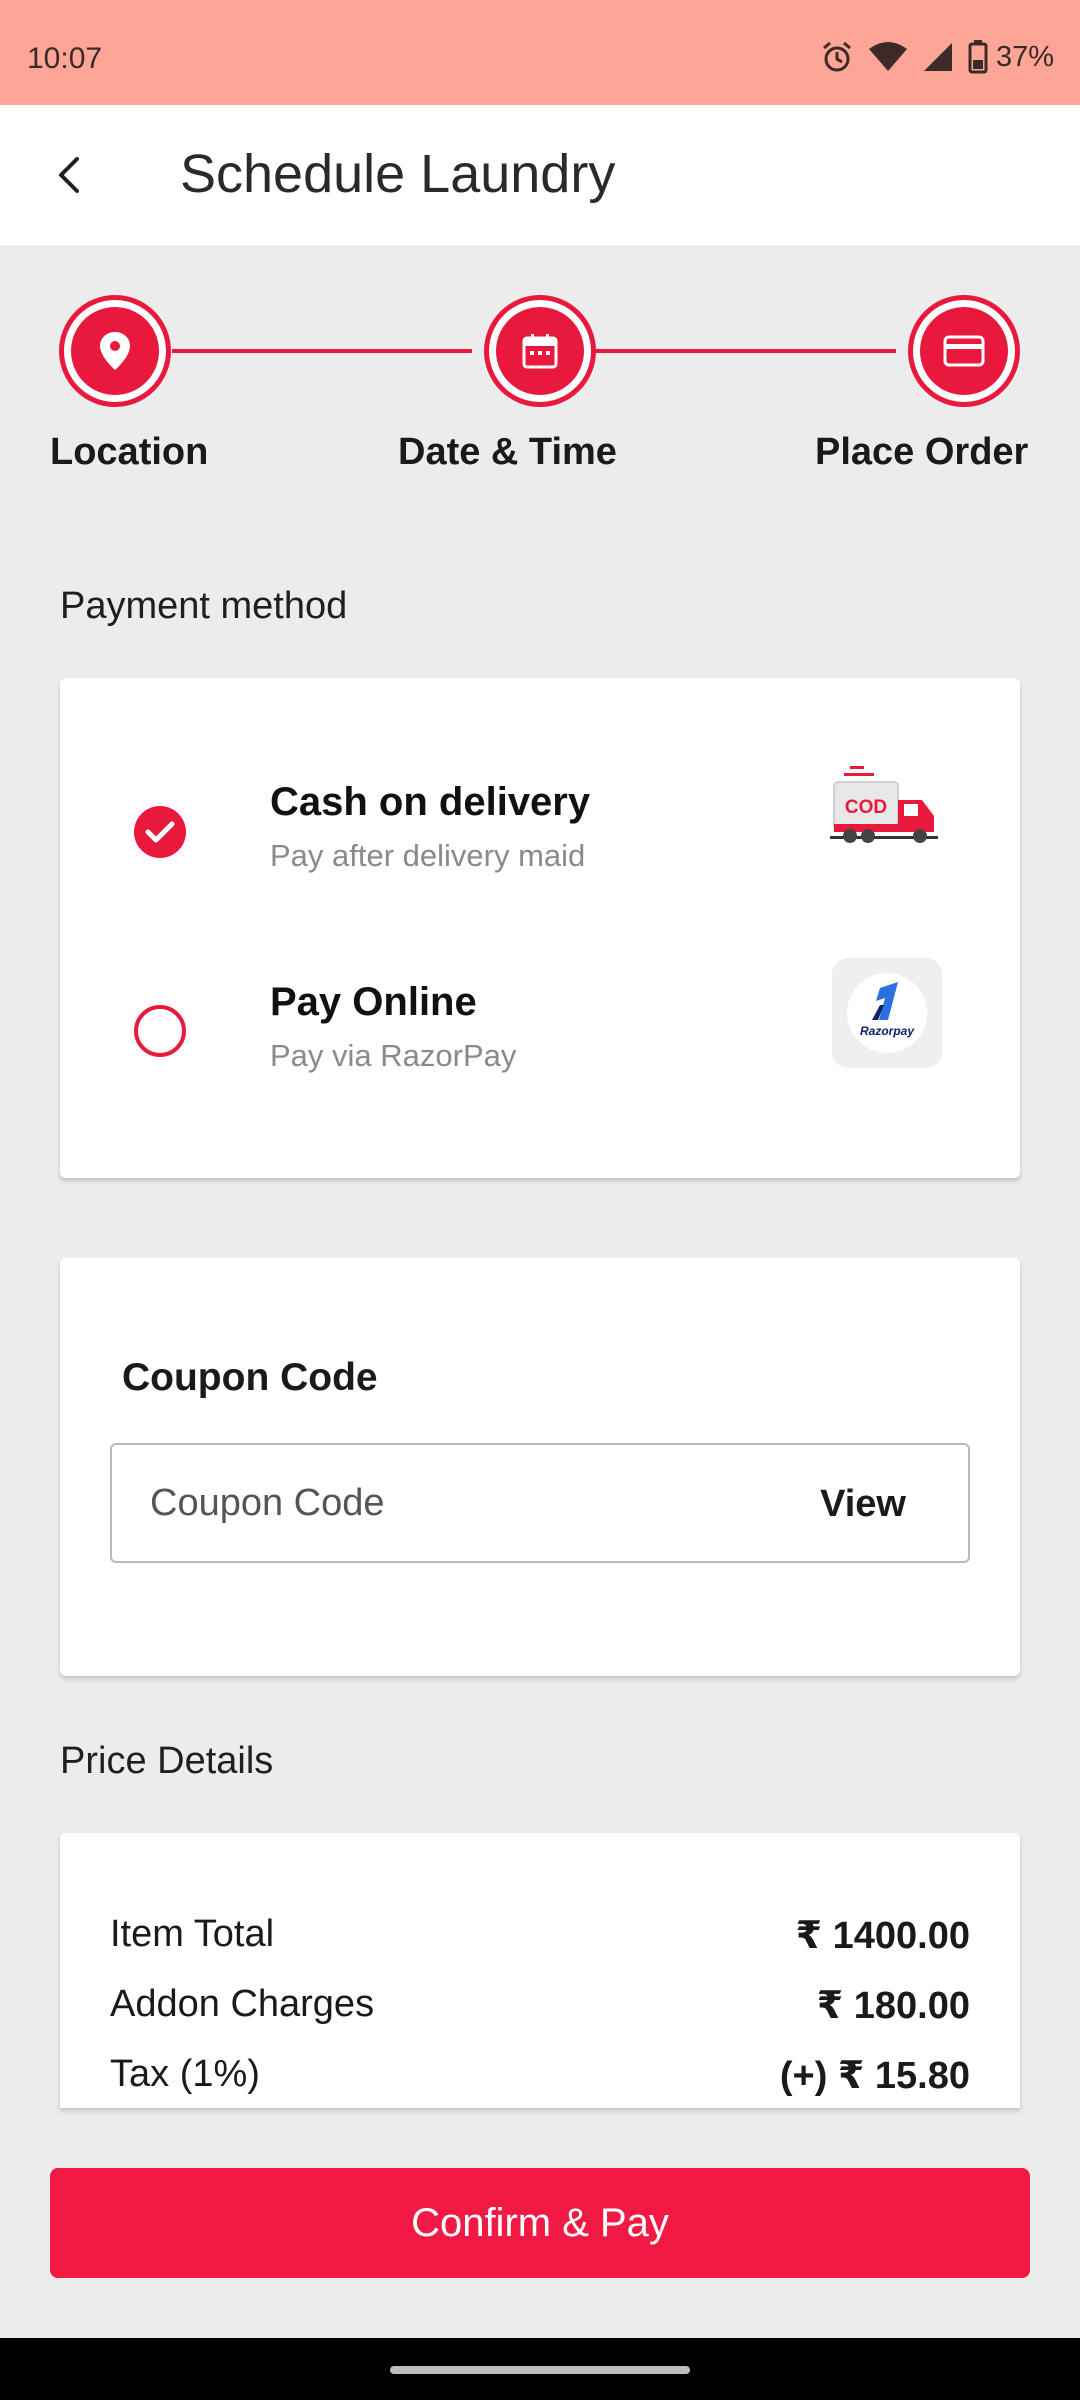  What do you see at coordinates (882, 1936) in the screenshot?
I see `price-value: ₹ 1400.00` at bounding box center [882, 1936].